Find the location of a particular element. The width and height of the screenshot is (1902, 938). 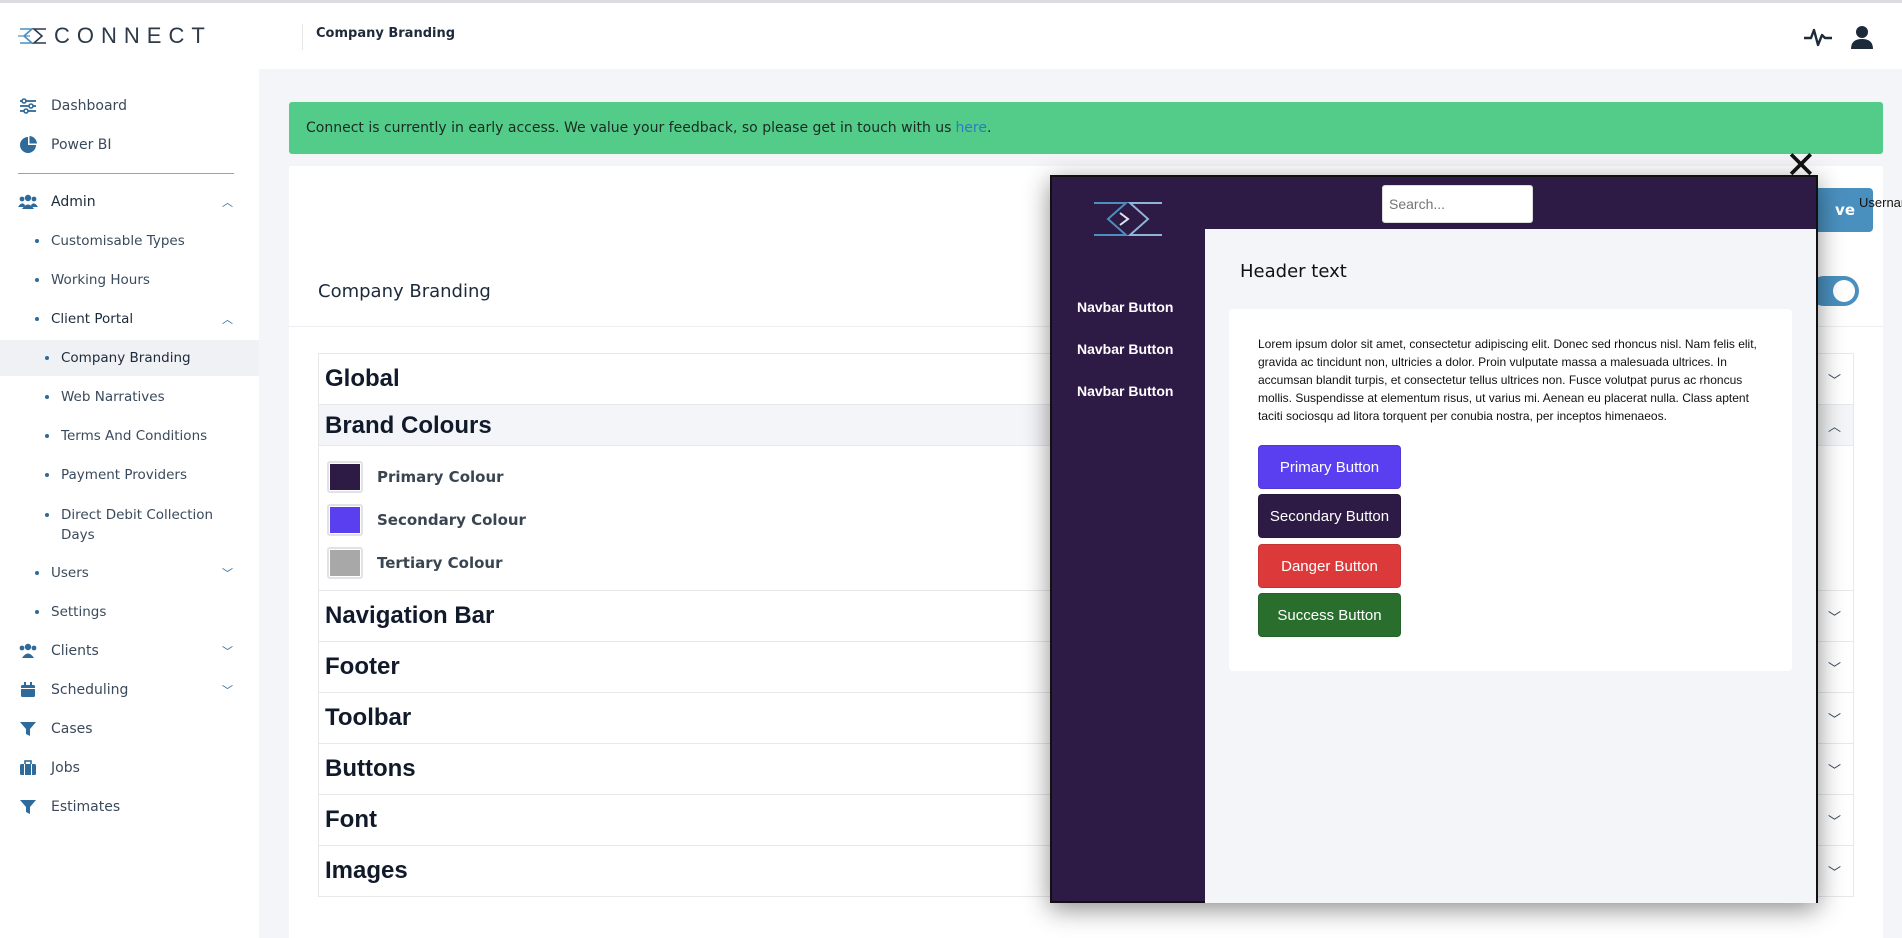

sidebar-item-dashboard: Dashboard is located at coordinates (129, 106).